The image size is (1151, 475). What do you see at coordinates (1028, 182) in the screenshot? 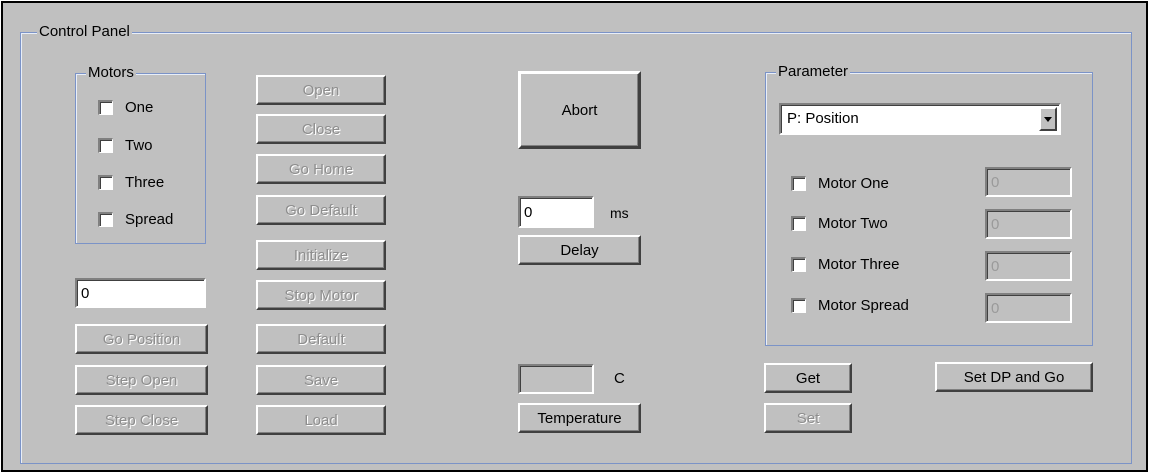
I see `param-motor-one-value` at bounding box center [1028, 182].